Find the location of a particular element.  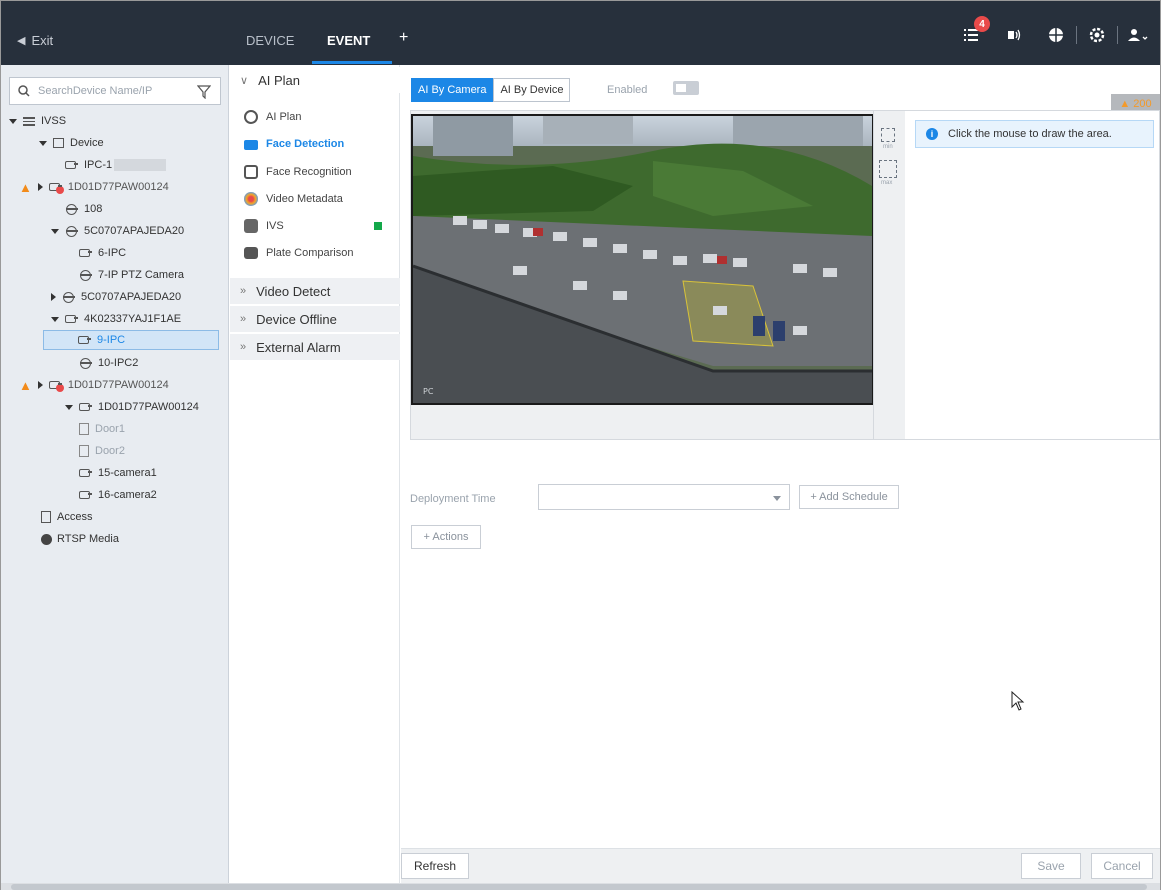

ai-plan-icon is located at coordinates (251, 117).